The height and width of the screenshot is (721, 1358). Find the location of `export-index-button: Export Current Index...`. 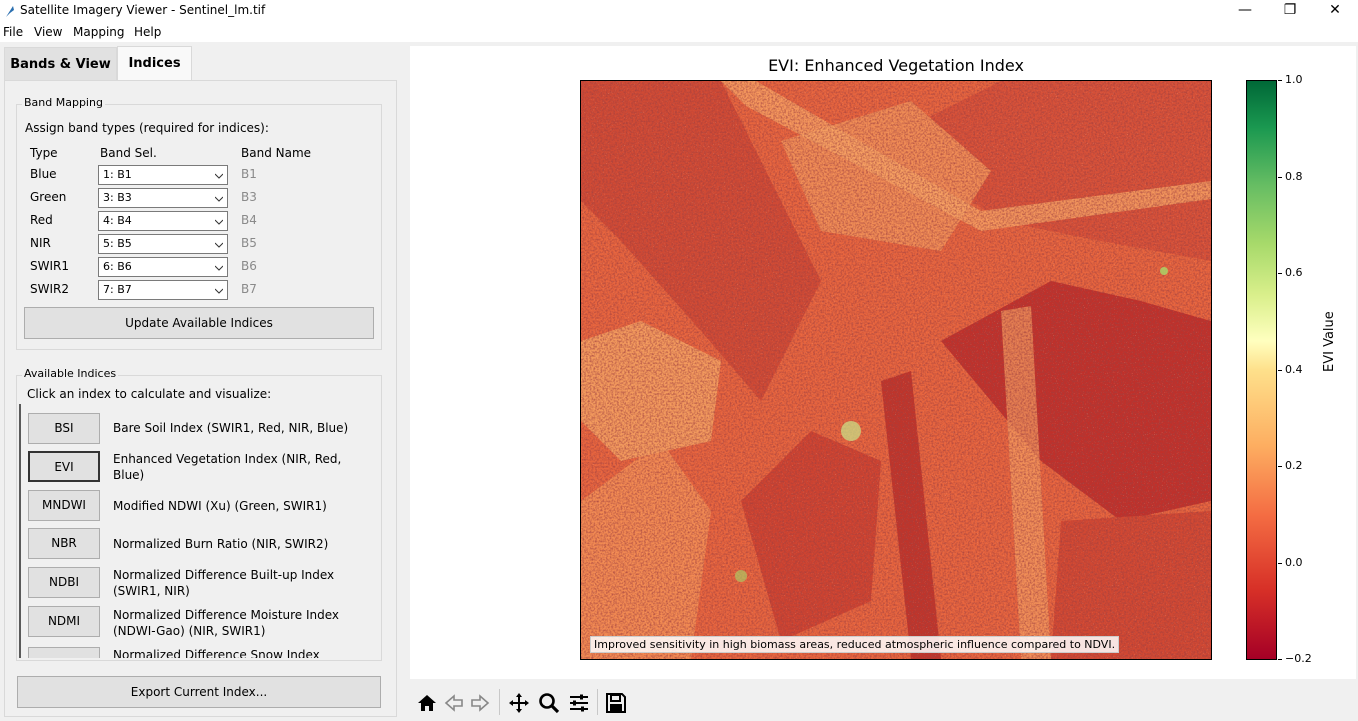

export-index-button: Export Current Index... is located at coordinates (199, 692).